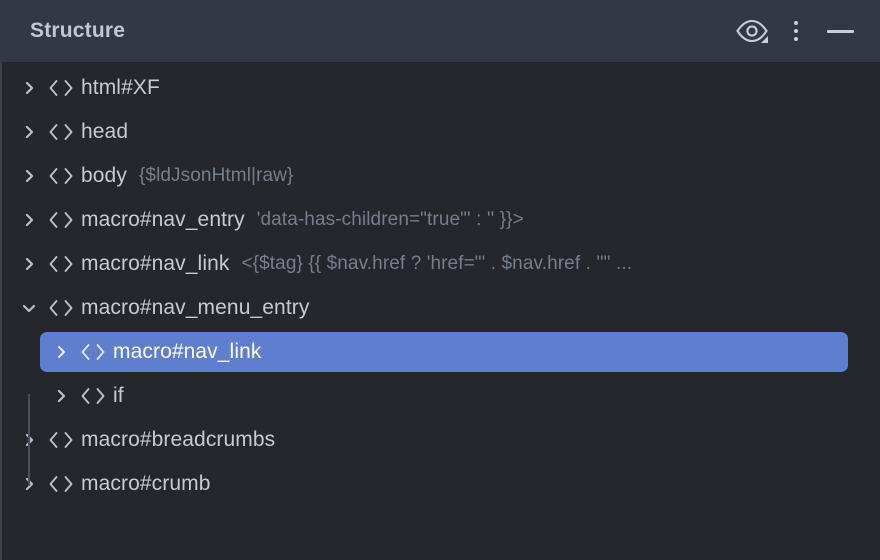  I want to click on panel-title: Structure, so click(78, 30).